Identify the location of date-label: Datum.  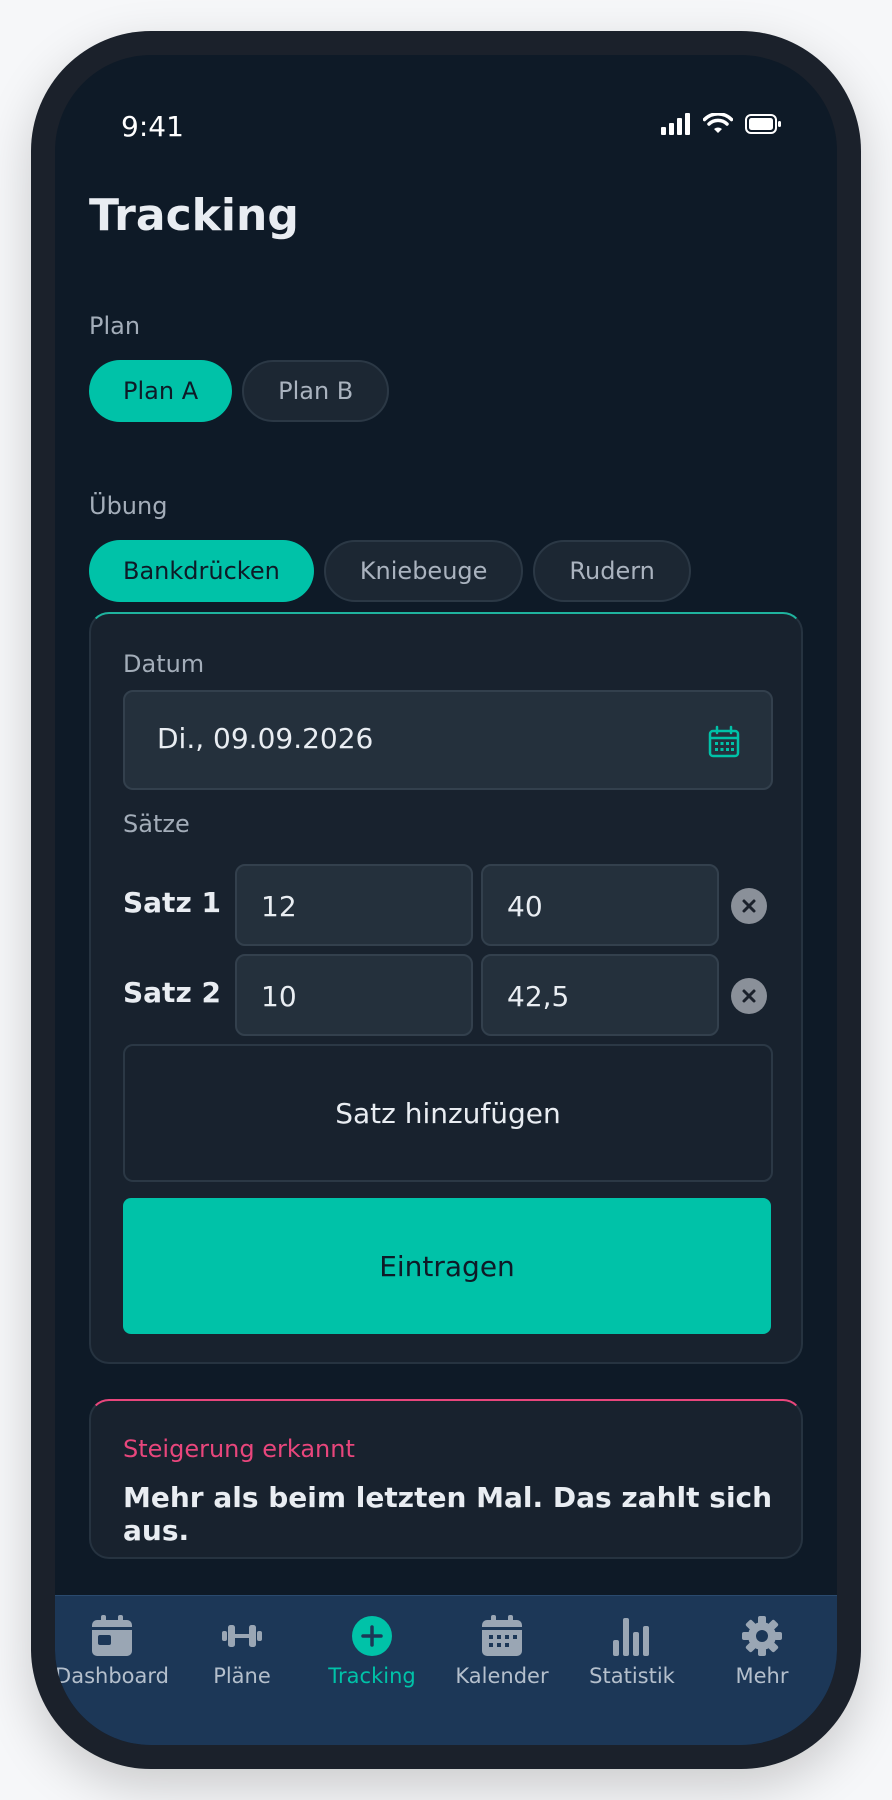
(164, 664).